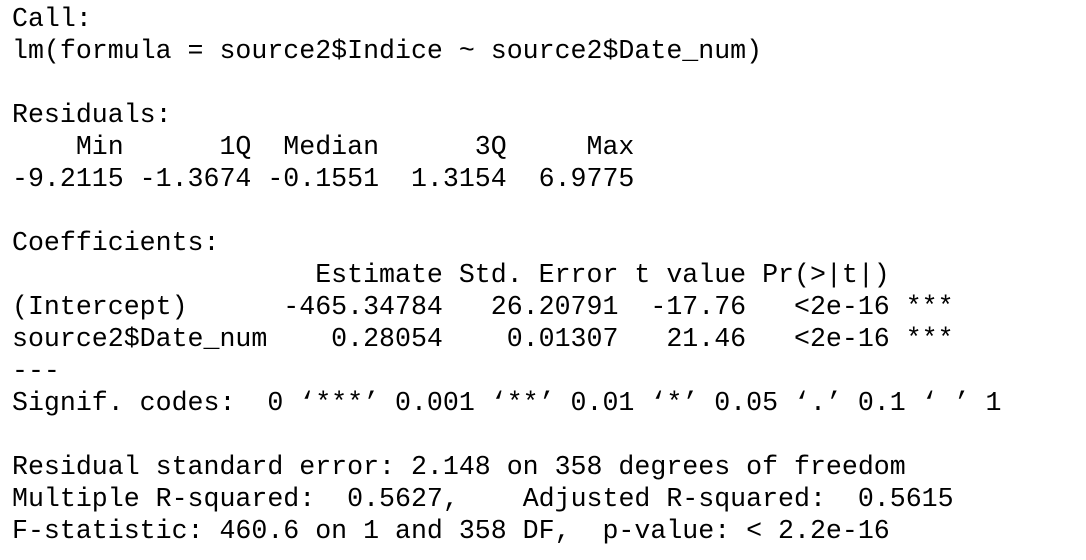 This screenshot has width=1086, height=560. Describe the element at coordinates (116, 243) in the screenshot. I see `coefficients-heading: Coefficients:` at that location.